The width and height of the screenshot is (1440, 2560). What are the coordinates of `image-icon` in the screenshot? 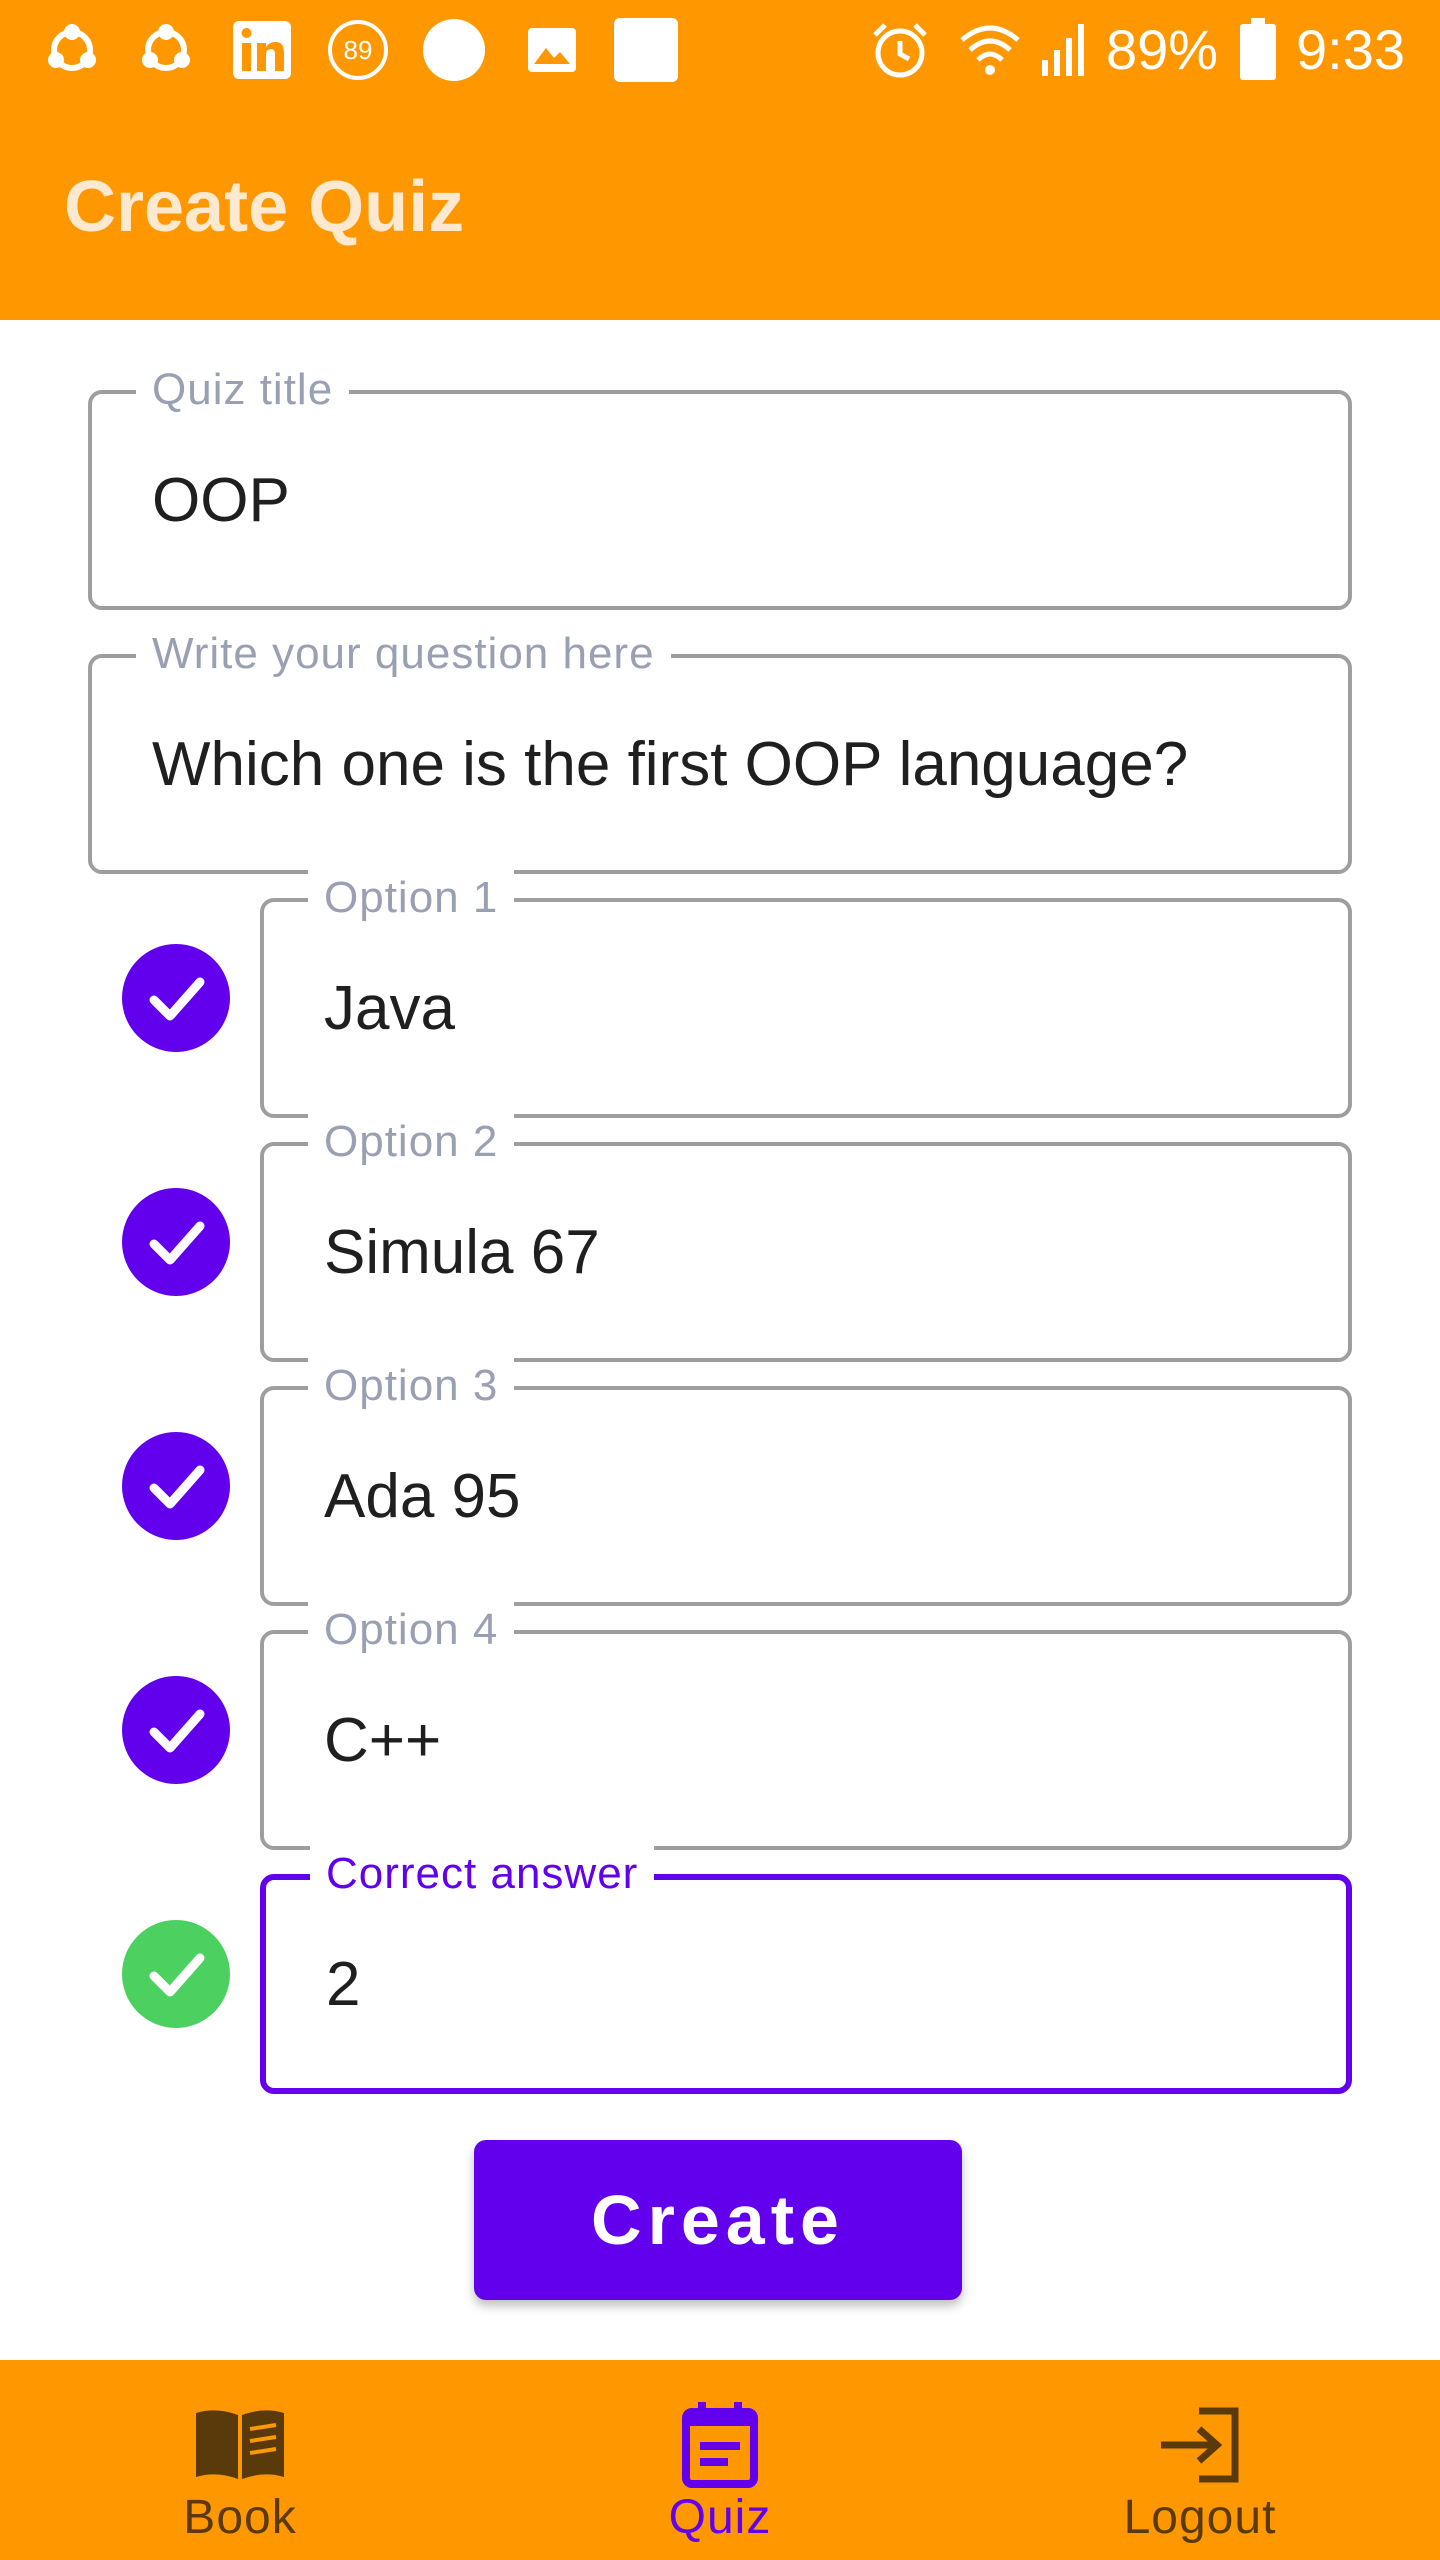 It's located at (552, 50).